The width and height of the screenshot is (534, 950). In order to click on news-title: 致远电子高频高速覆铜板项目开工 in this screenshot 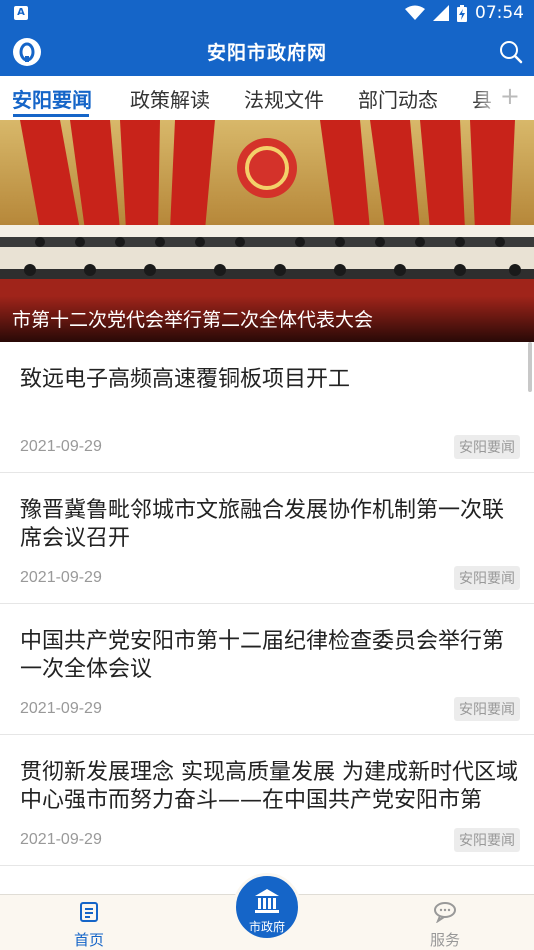, I will do `click(185, 379)`.